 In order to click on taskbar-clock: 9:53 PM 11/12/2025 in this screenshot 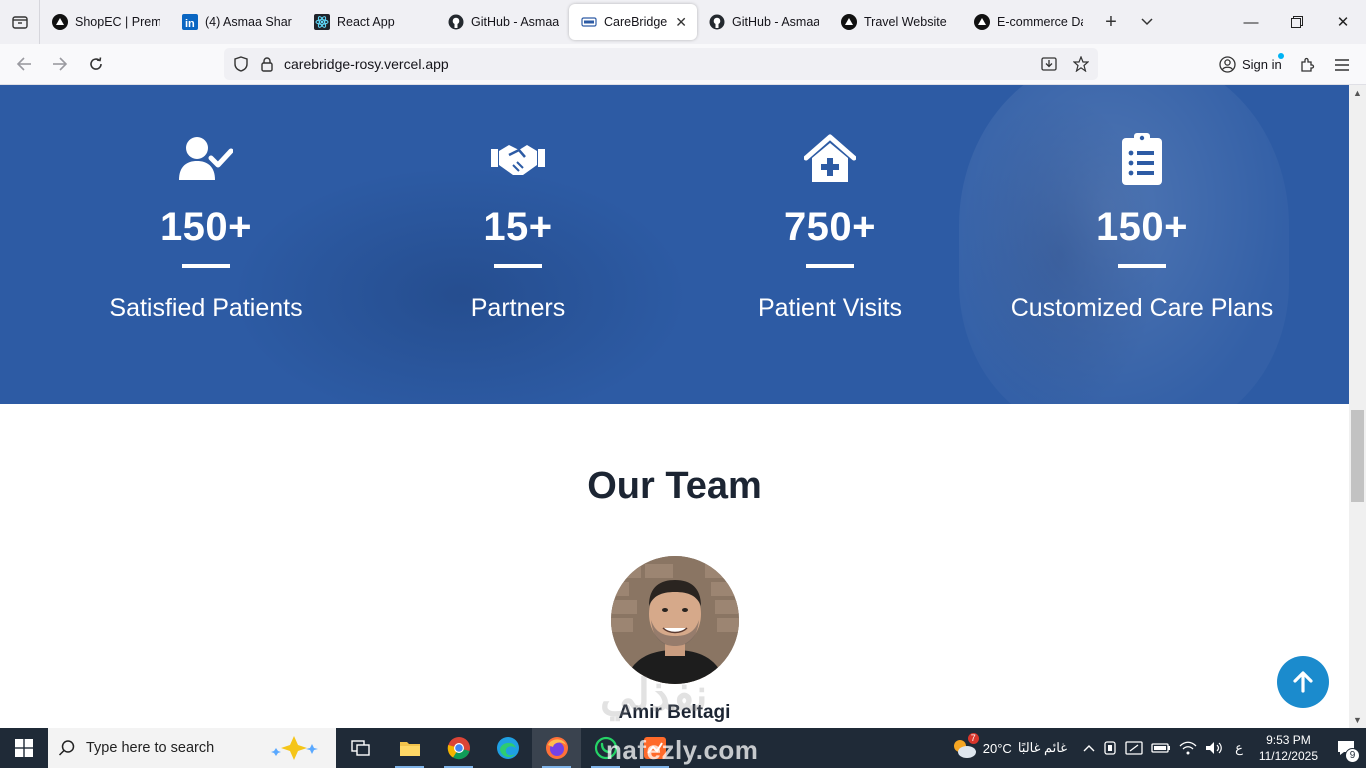, I will do `click(1288, 748)`.